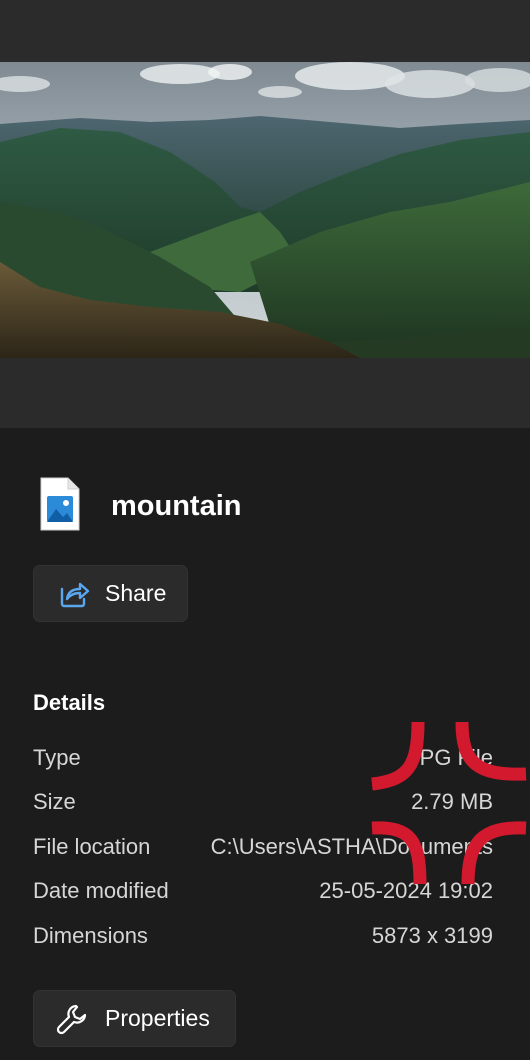  I want to click on detail-row-dimensions: Dimensions 5873 x 3199, so click(263, 938).